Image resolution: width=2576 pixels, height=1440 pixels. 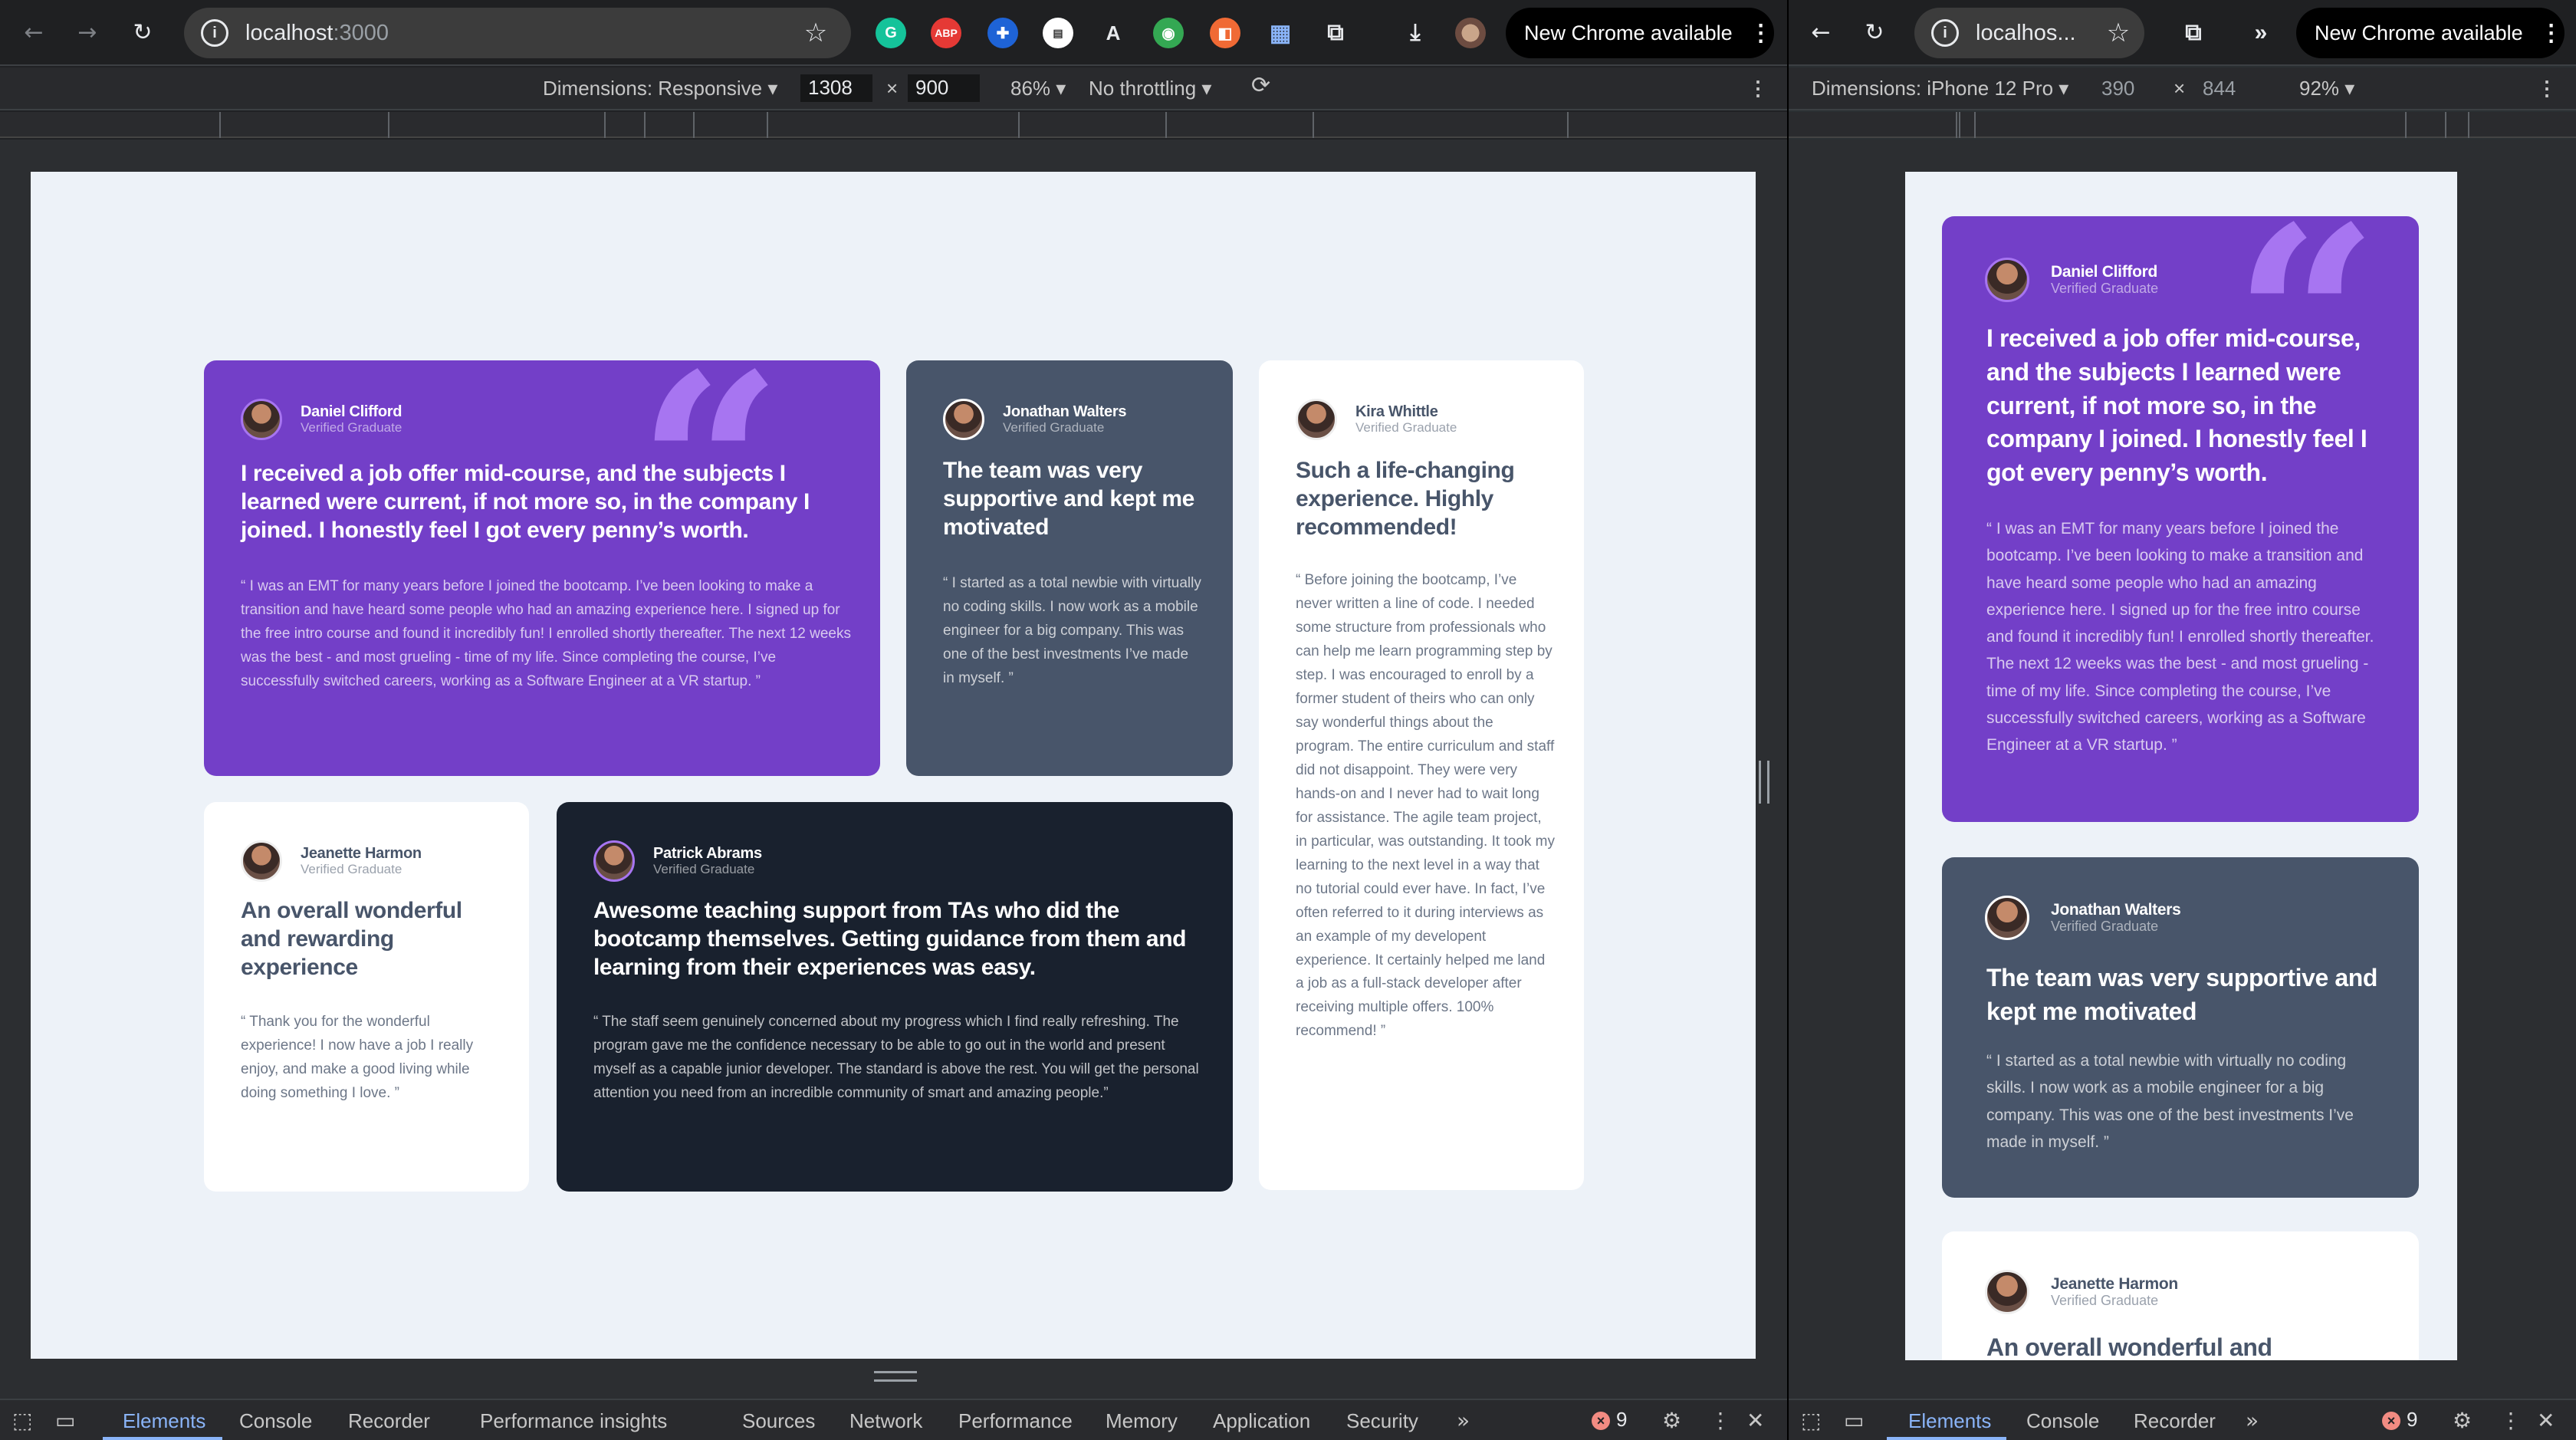 I want to click on puzzle-blue-extension-icon: ✚, so click(x=1003, y=33).